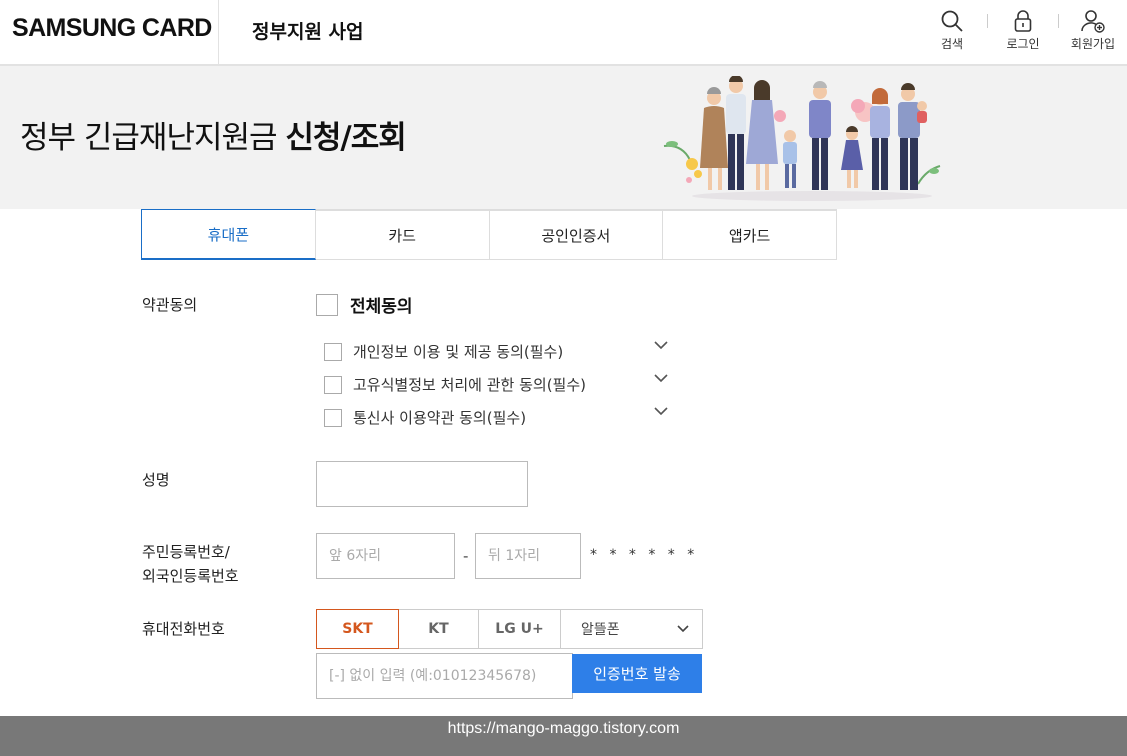 This screenshot has width=1127, height=756. I want to click on auth-method-tabs: 휴대폰 카드 공인인증서 앱카드, so click(489, 234).